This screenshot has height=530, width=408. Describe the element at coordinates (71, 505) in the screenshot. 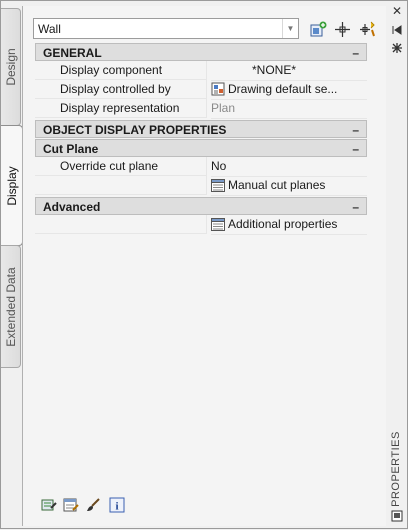

I see `style-display-icon` at that location.